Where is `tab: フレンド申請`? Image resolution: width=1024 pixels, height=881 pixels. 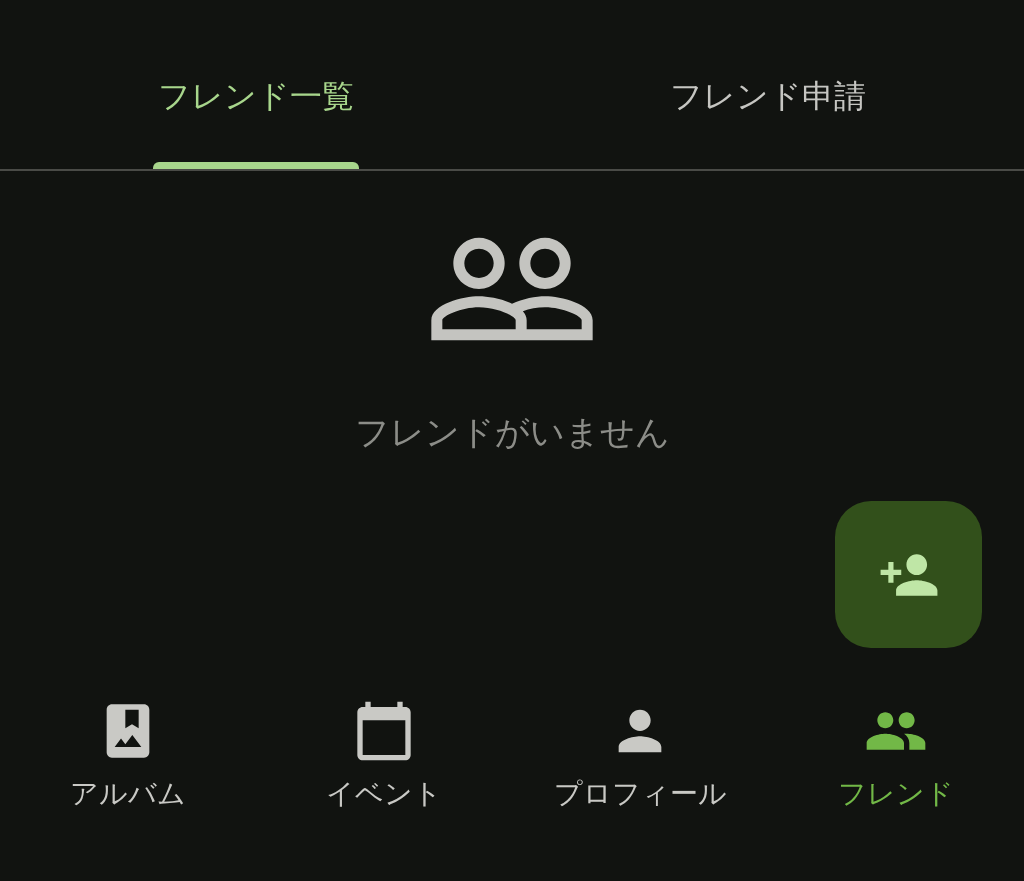
tab: フレンド申請 is located at coordinates (768, 84).